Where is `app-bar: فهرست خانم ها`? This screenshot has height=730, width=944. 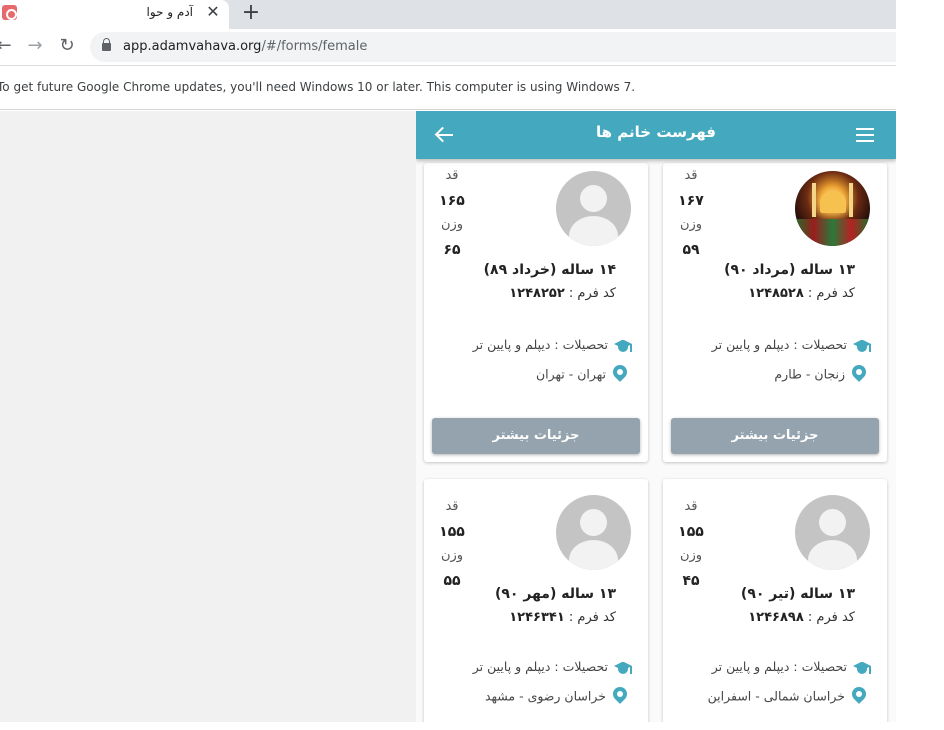 app-bar: فهرست خانم ها is located at coordinates (656, 135).